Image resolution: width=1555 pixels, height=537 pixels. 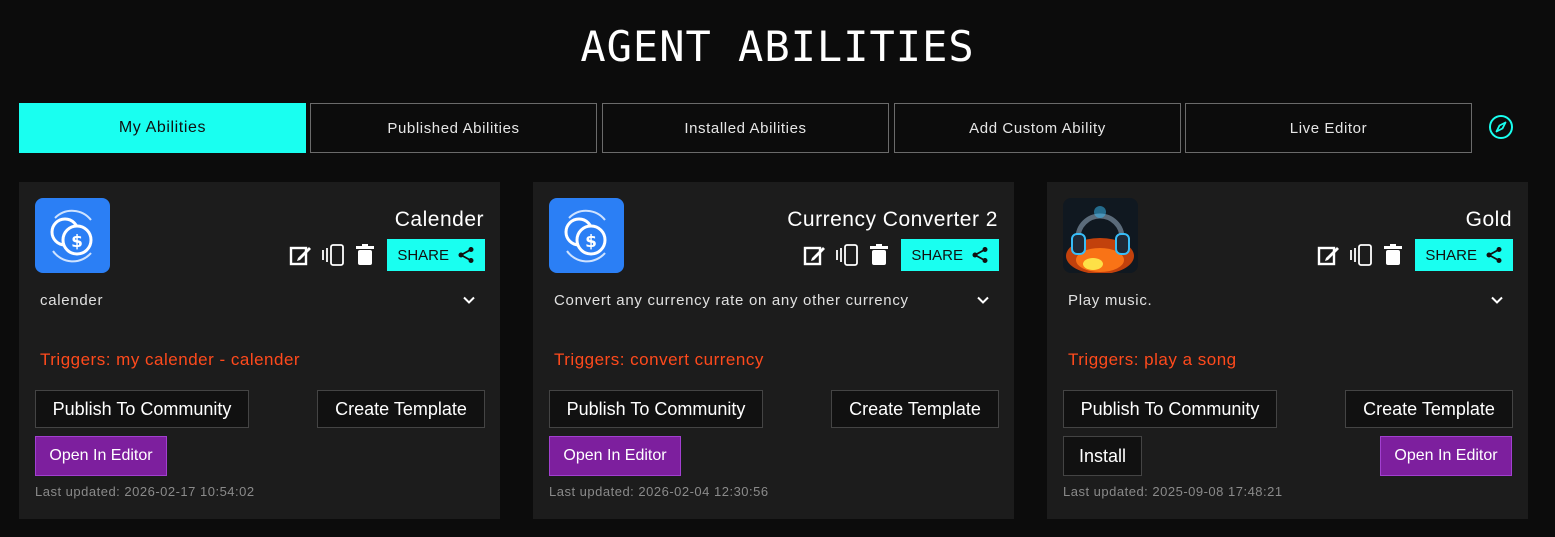 What do you see at coordinates (145, 491) in the screenshot?
I see `last-updated: Last updated: 2026-02-17 10:54:02` at bounding box center [145, 491].